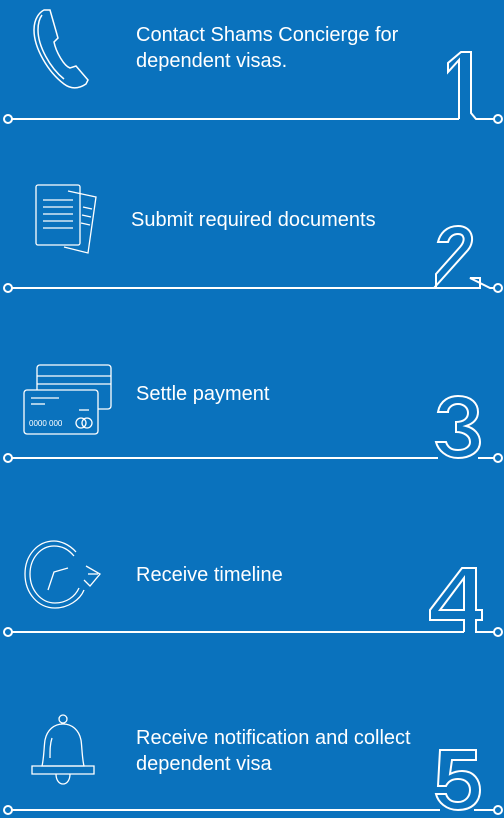 The height and width of the screenshot is (818, 504). What do you see at coordinates (253, 87) in the screenshot?
I see `step-1-divider` at bounding box center [253, 87].